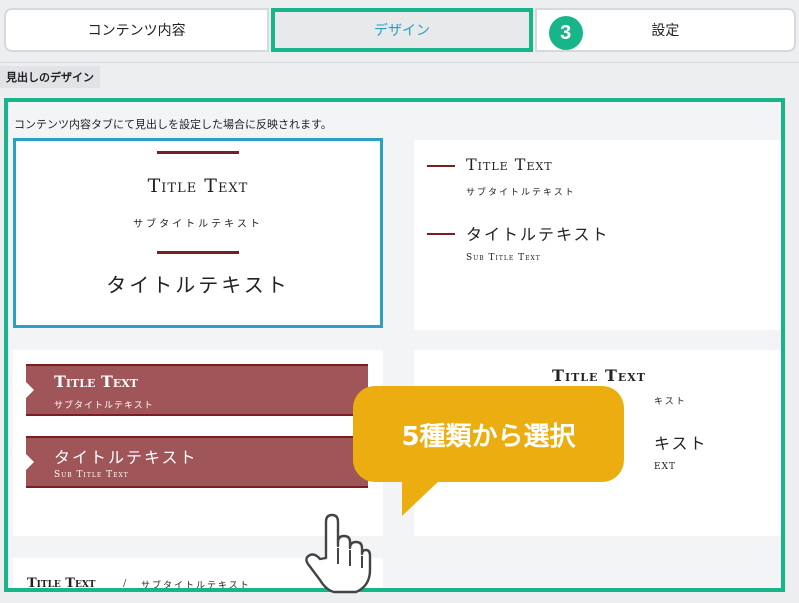 This screenshot has height=603, width=799. I want to click on card-jp-subtitle: EXT, so click(665, 467).